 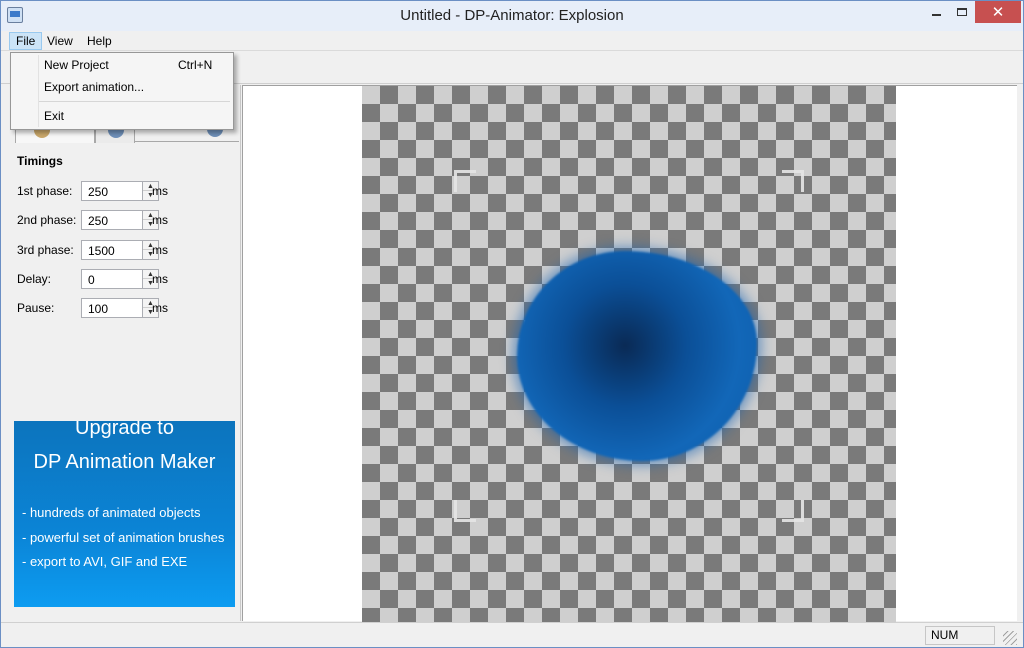 I want to click on close-icon: ✕, so click(x=998, y=12).